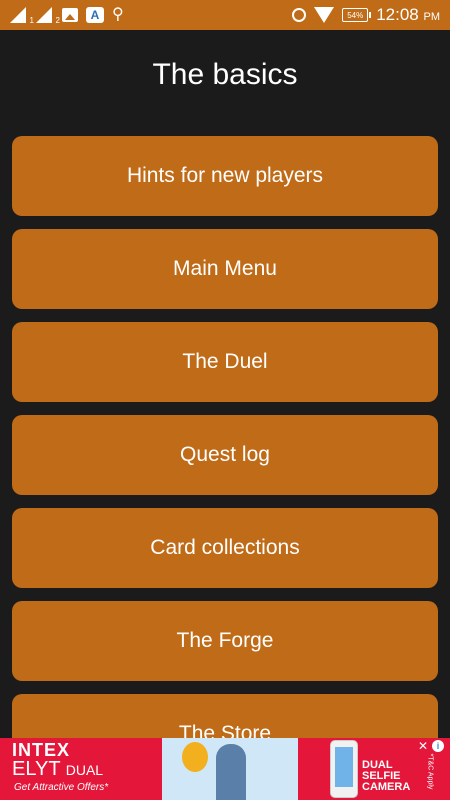  Describe the element at coordinates (357, 15) in the screenshot. I see `battery-icon: 54%` at that location.